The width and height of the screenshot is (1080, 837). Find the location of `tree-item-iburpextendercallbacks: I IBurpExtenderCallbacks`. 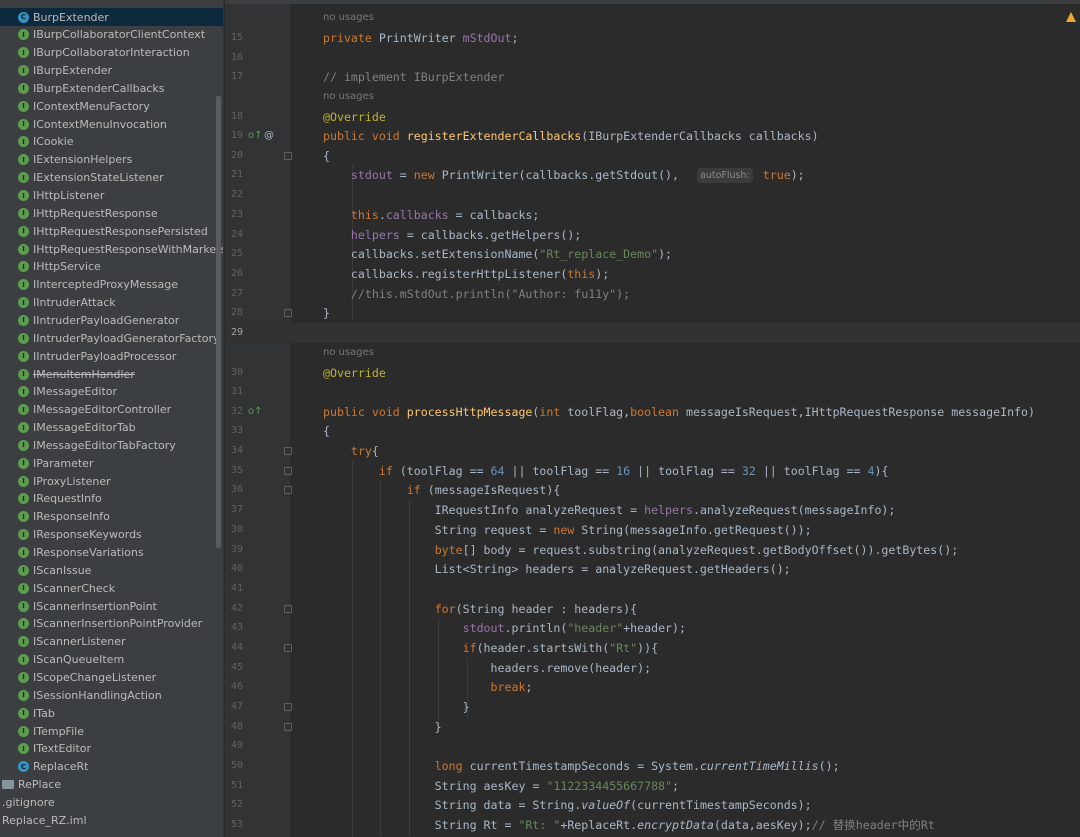

tree-item-iburpextendercallbacks: I IBurpExtenderCallbacks is located at coordinates (111, 88).